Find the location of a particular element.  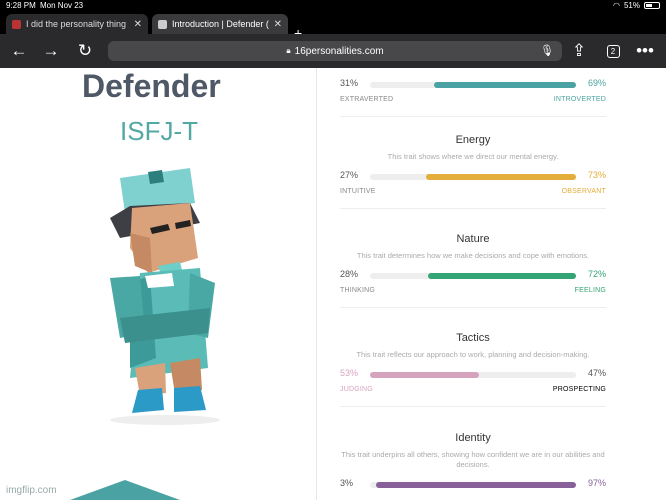

trait-title: Energy is located at coordinates (473, 140).